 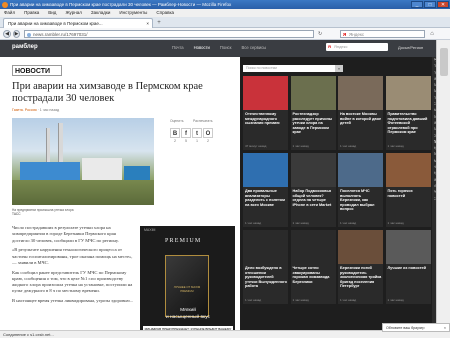 What do you see at coordinates (208, 141) in the screenshot?
I see `share-count: 2` at bounding box center [208, 141].